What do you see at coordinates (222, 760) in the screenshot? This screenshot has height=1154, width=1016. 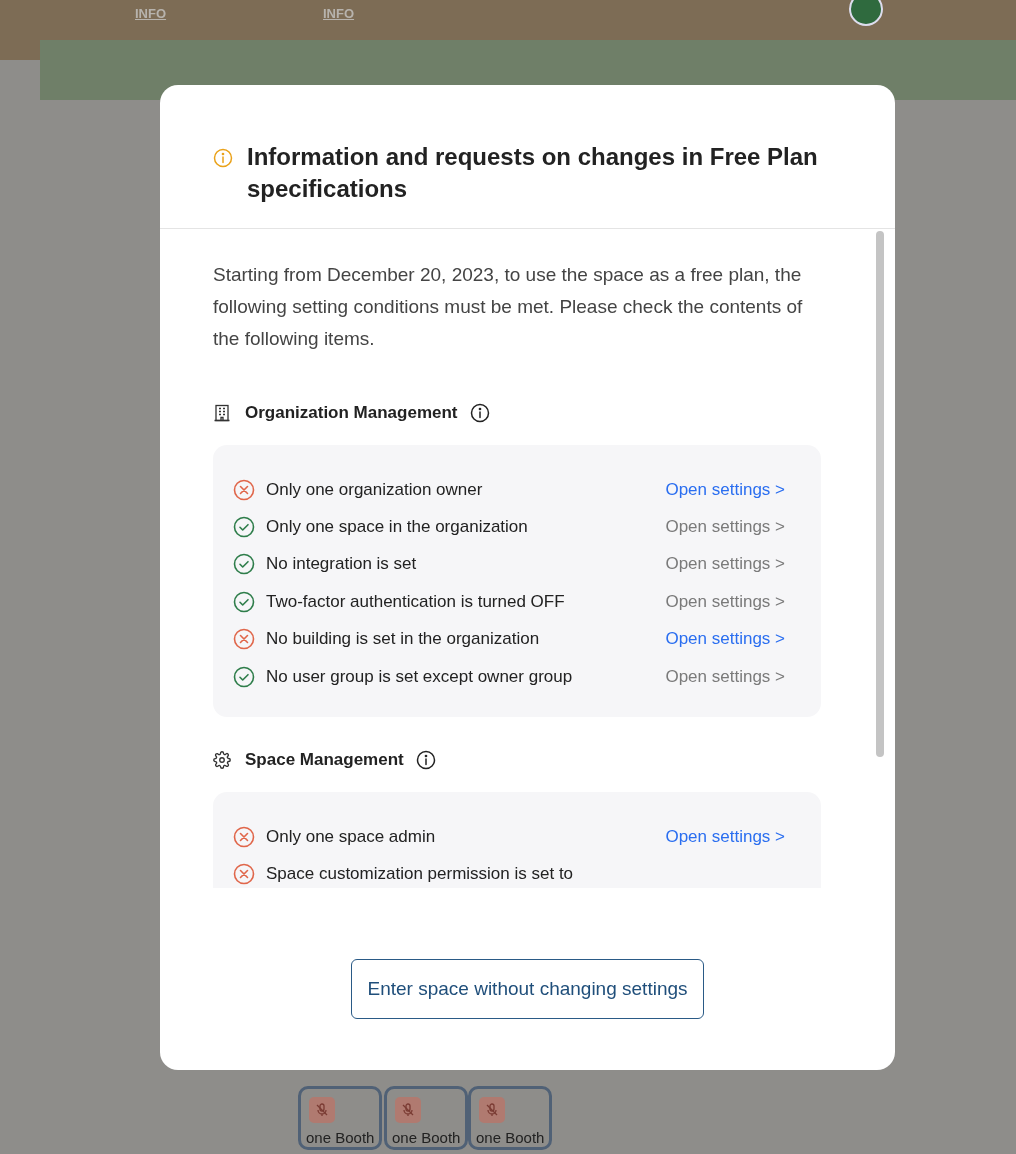 I see `gear-icon` at bounding box center [222, 760].